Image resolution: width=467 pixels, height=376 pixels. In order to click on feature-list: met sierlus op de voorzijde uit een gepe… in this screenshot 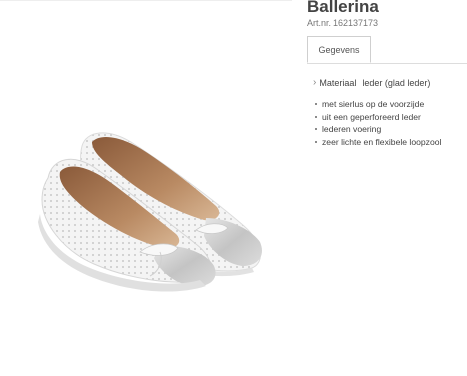, I will do `click(387, 123)`.